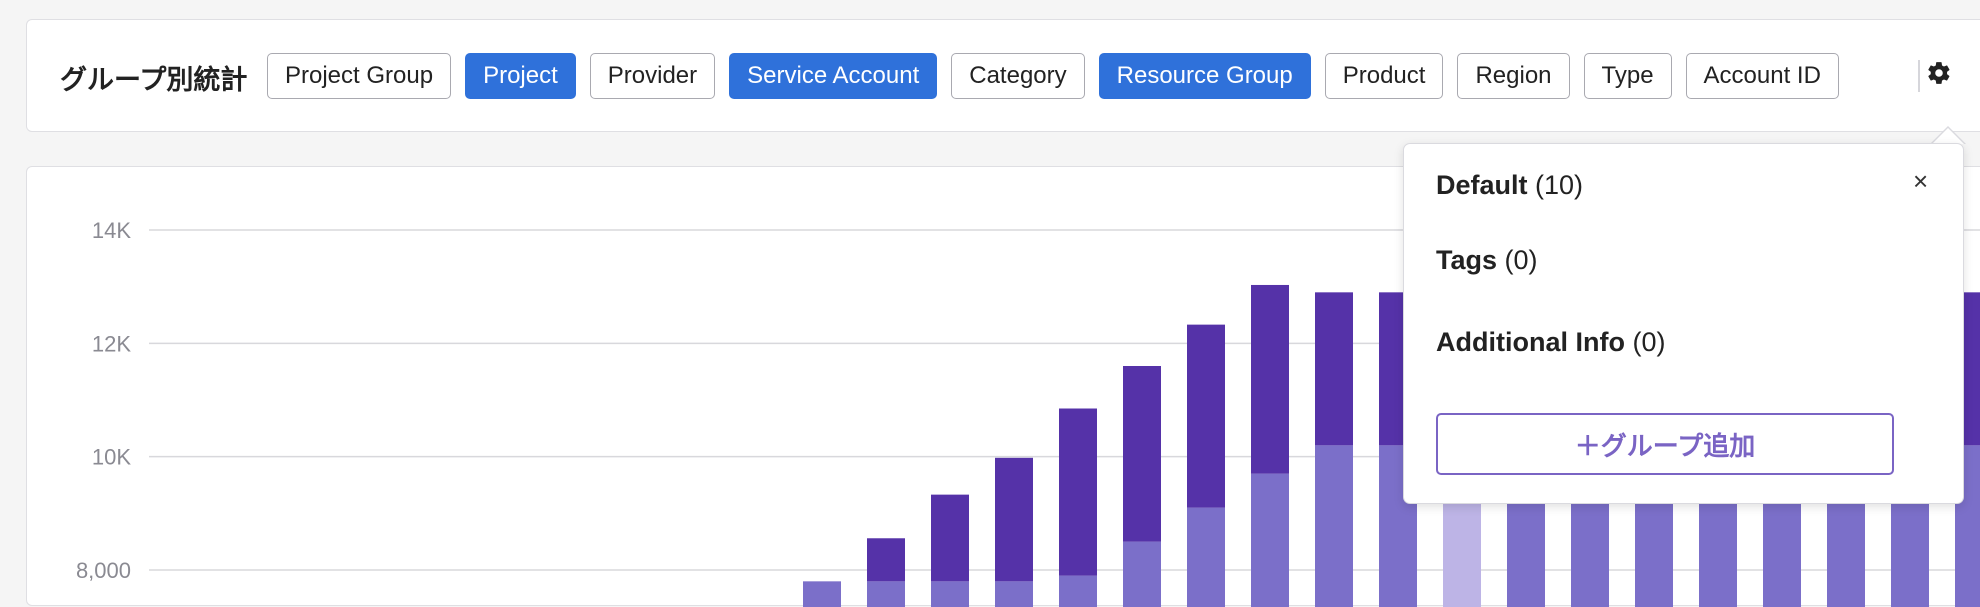  I want to click on y-tick-label: 14K, so click(111, 230).